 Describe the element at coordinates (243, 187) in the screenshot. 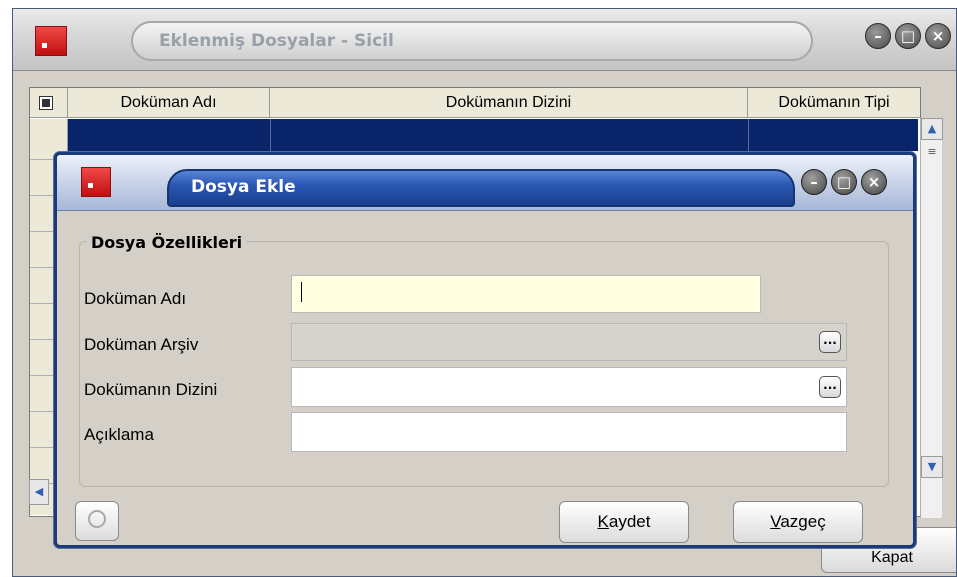

I see `dialog-title: Dosya Ekle` at that location.